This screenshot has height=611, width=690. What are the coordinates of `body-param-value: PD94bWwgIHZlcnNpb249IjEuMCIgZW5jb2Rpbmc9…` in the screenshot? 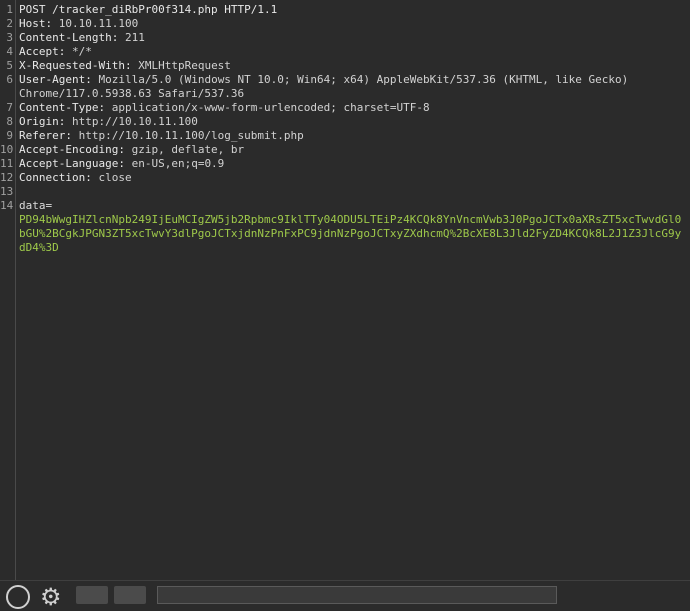 It's located at (350, 233).